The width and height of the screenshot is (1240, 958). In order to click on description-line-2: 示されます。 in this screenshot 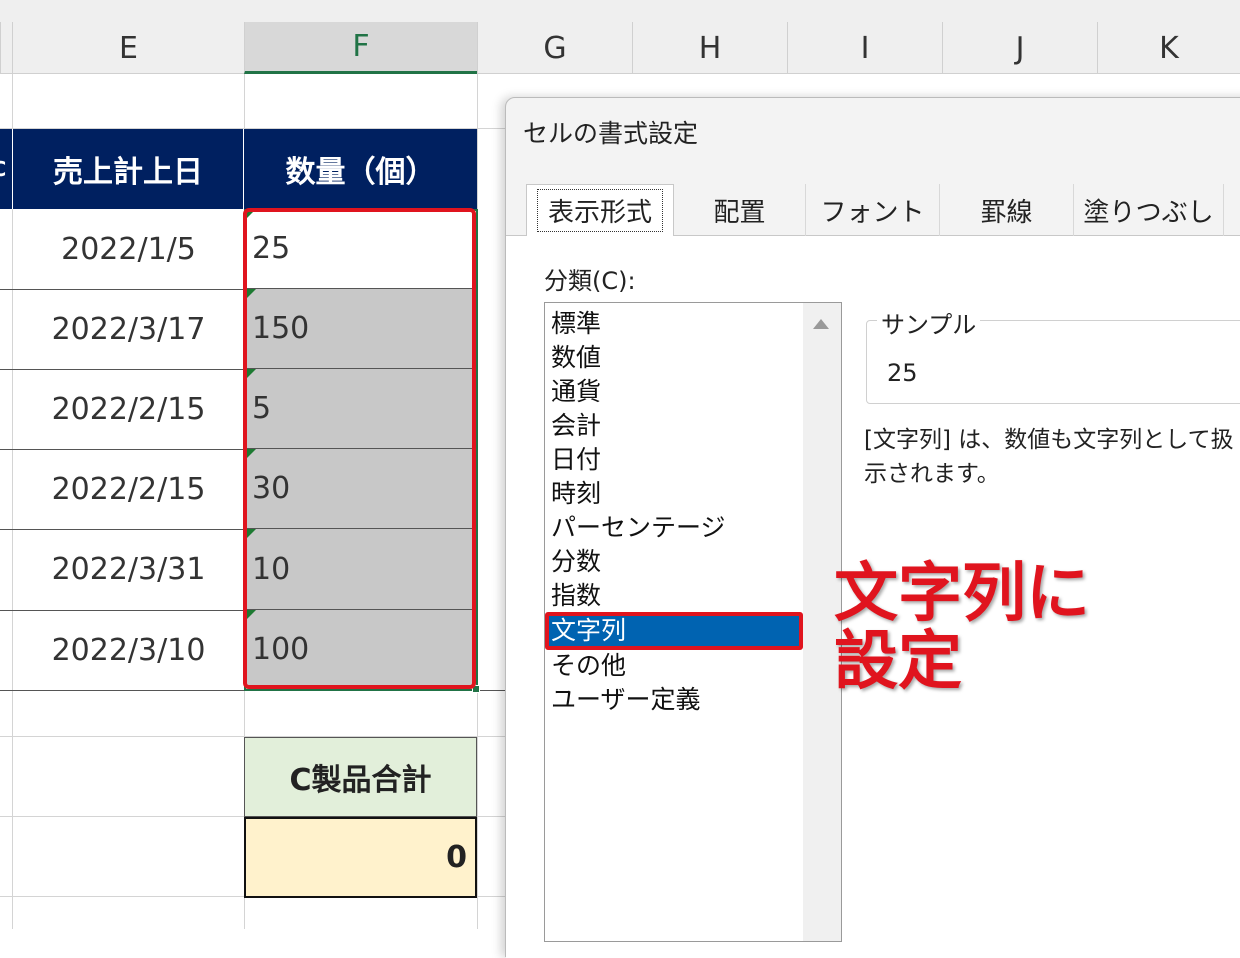, I will do `click(932, 474)`.